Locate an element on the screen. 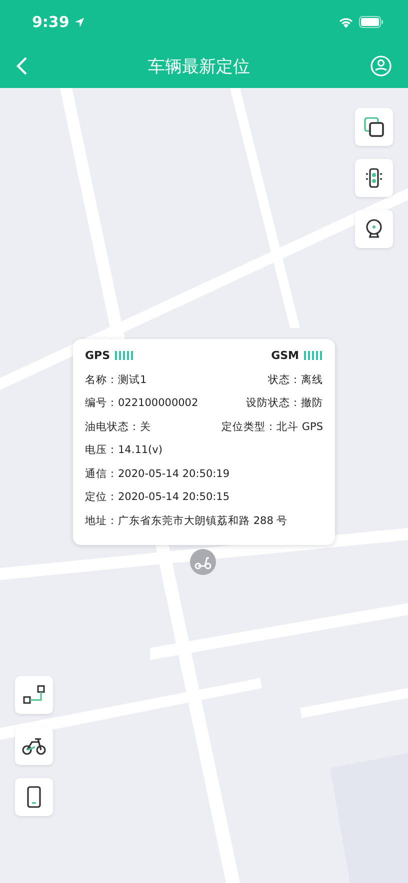 The width and height of the screenshot is (408, 883). bicycle-icon is located at coordinates (34, 746).